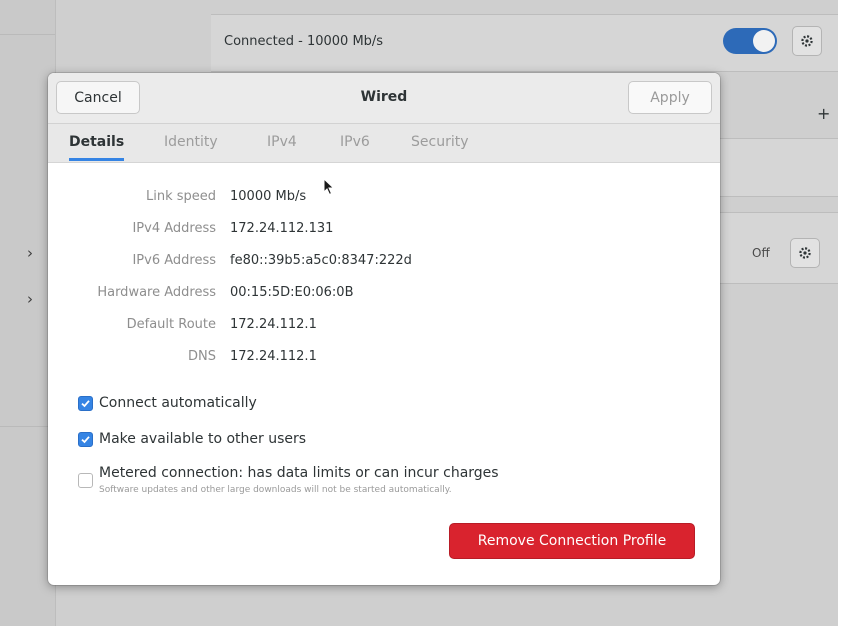 This screenshot has height=626, width=847. Describe the element at coordinates (268, 196) in the screenshot. I see `link-speed-value: 10000 Mb/s` at that location.